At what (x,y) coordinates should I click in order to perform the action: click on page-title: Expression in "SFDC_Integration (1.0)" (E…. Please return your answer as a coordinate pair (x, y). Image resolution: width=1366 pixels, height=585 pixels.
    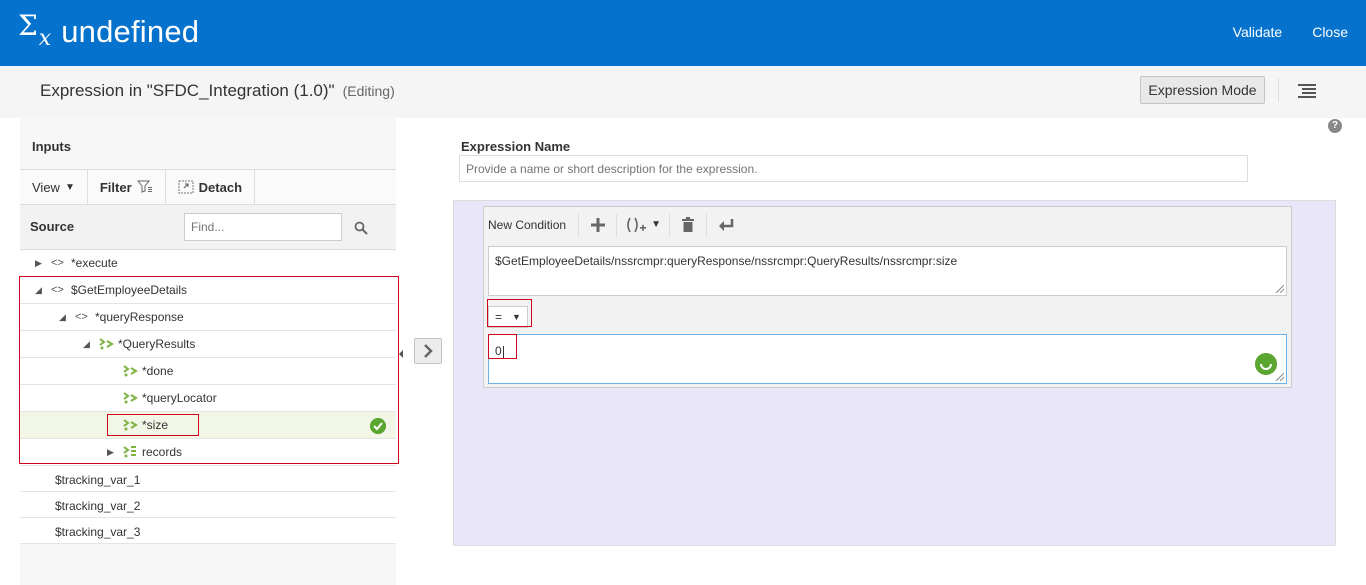
    Looking at the image, I should click on (217, 91).